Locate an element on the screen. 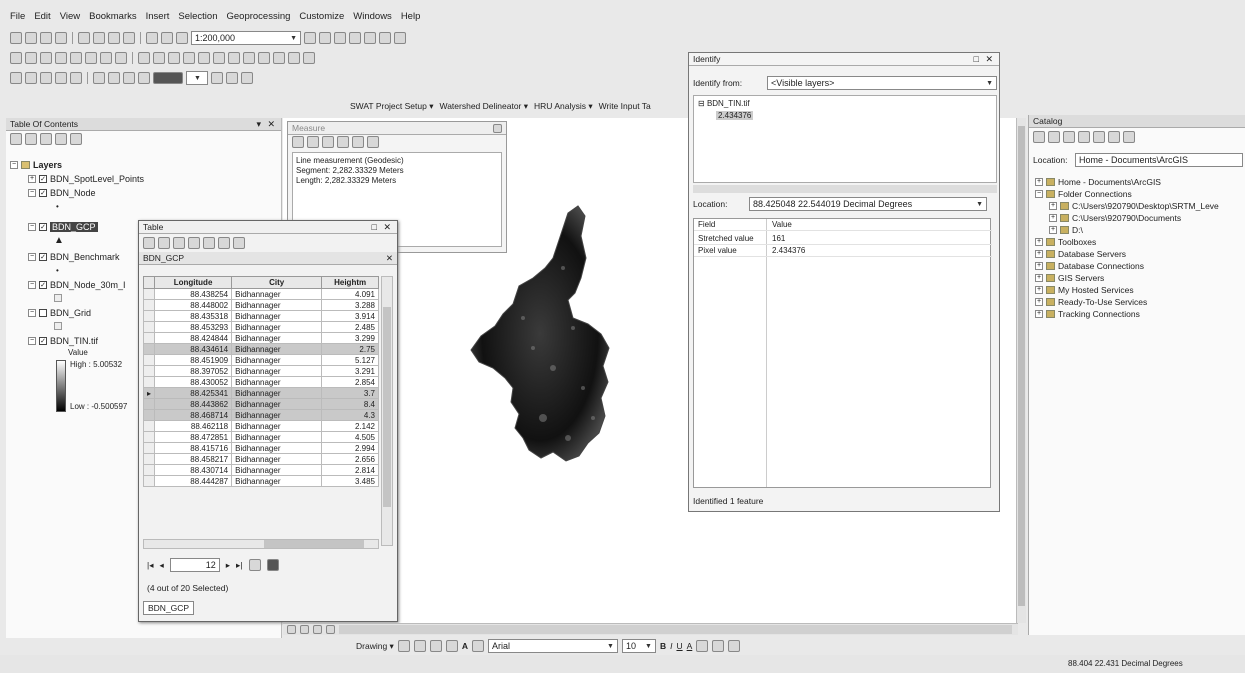 The image size is (1245, 673). italic-icon: I is located at coordinates (671, 646).